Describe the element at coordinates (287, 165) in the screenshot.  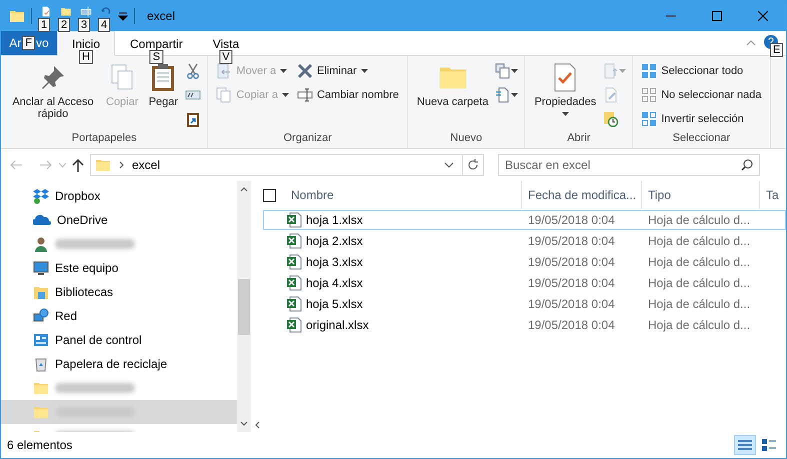
I see `address-bar: excel` at that location.